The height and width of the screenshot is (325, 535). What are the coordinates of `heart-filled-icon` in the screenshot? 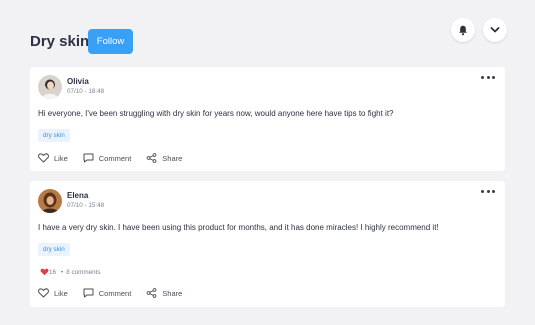 It's located at (44, 272).